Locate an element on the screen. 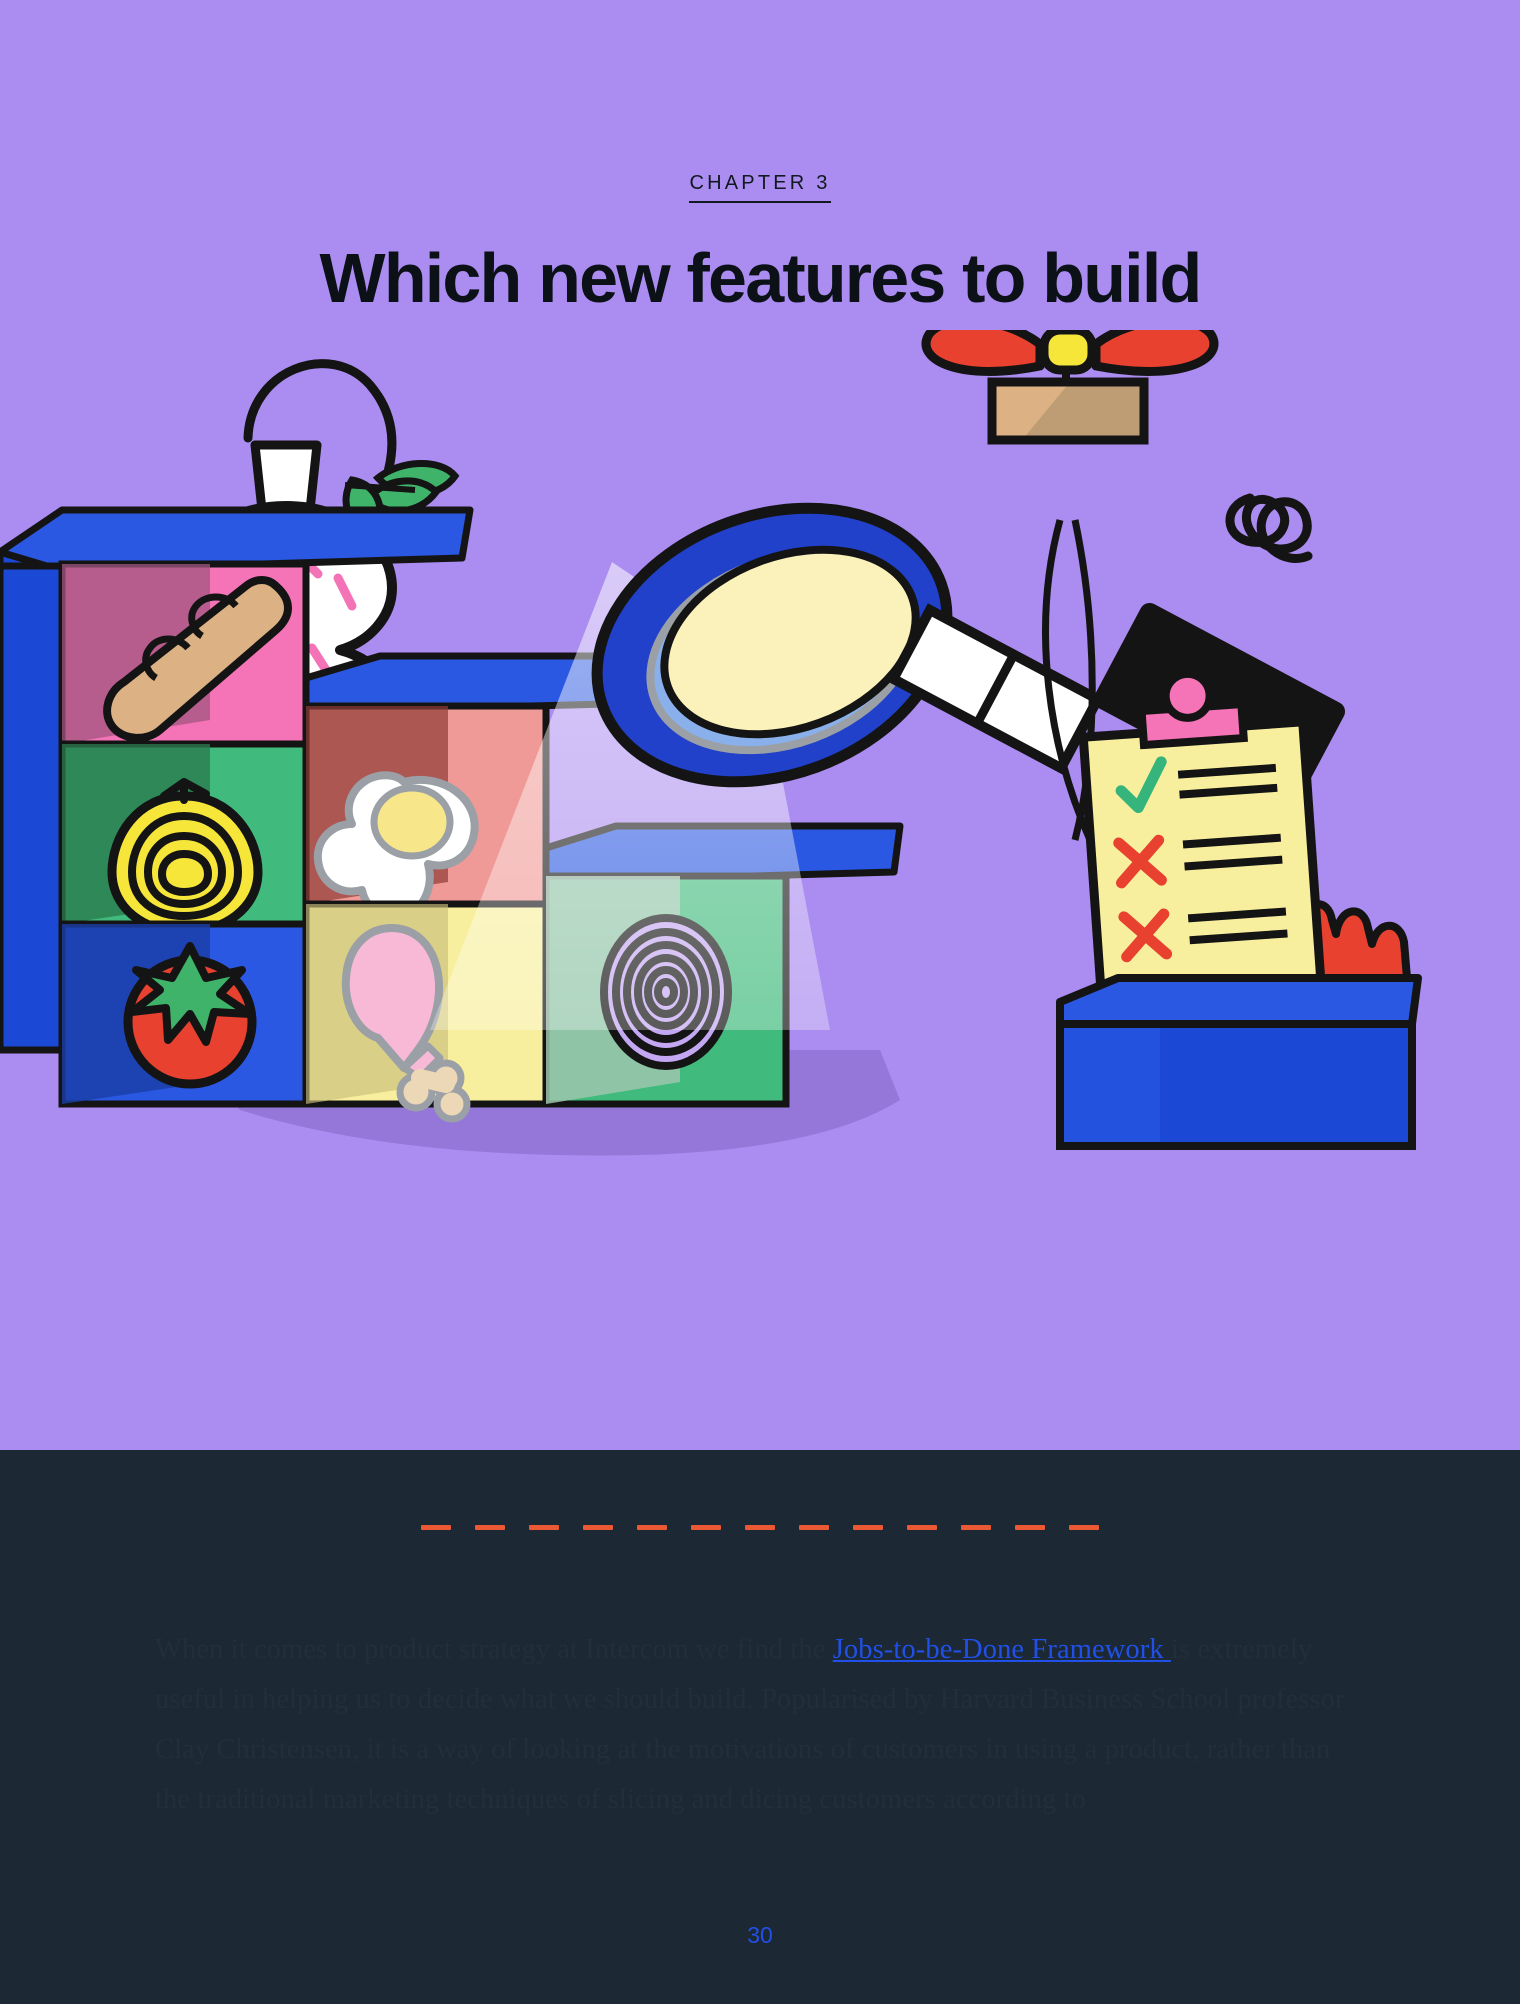  chapter-label-text: CHAPTER 3 is located at coordinates (760, 187).